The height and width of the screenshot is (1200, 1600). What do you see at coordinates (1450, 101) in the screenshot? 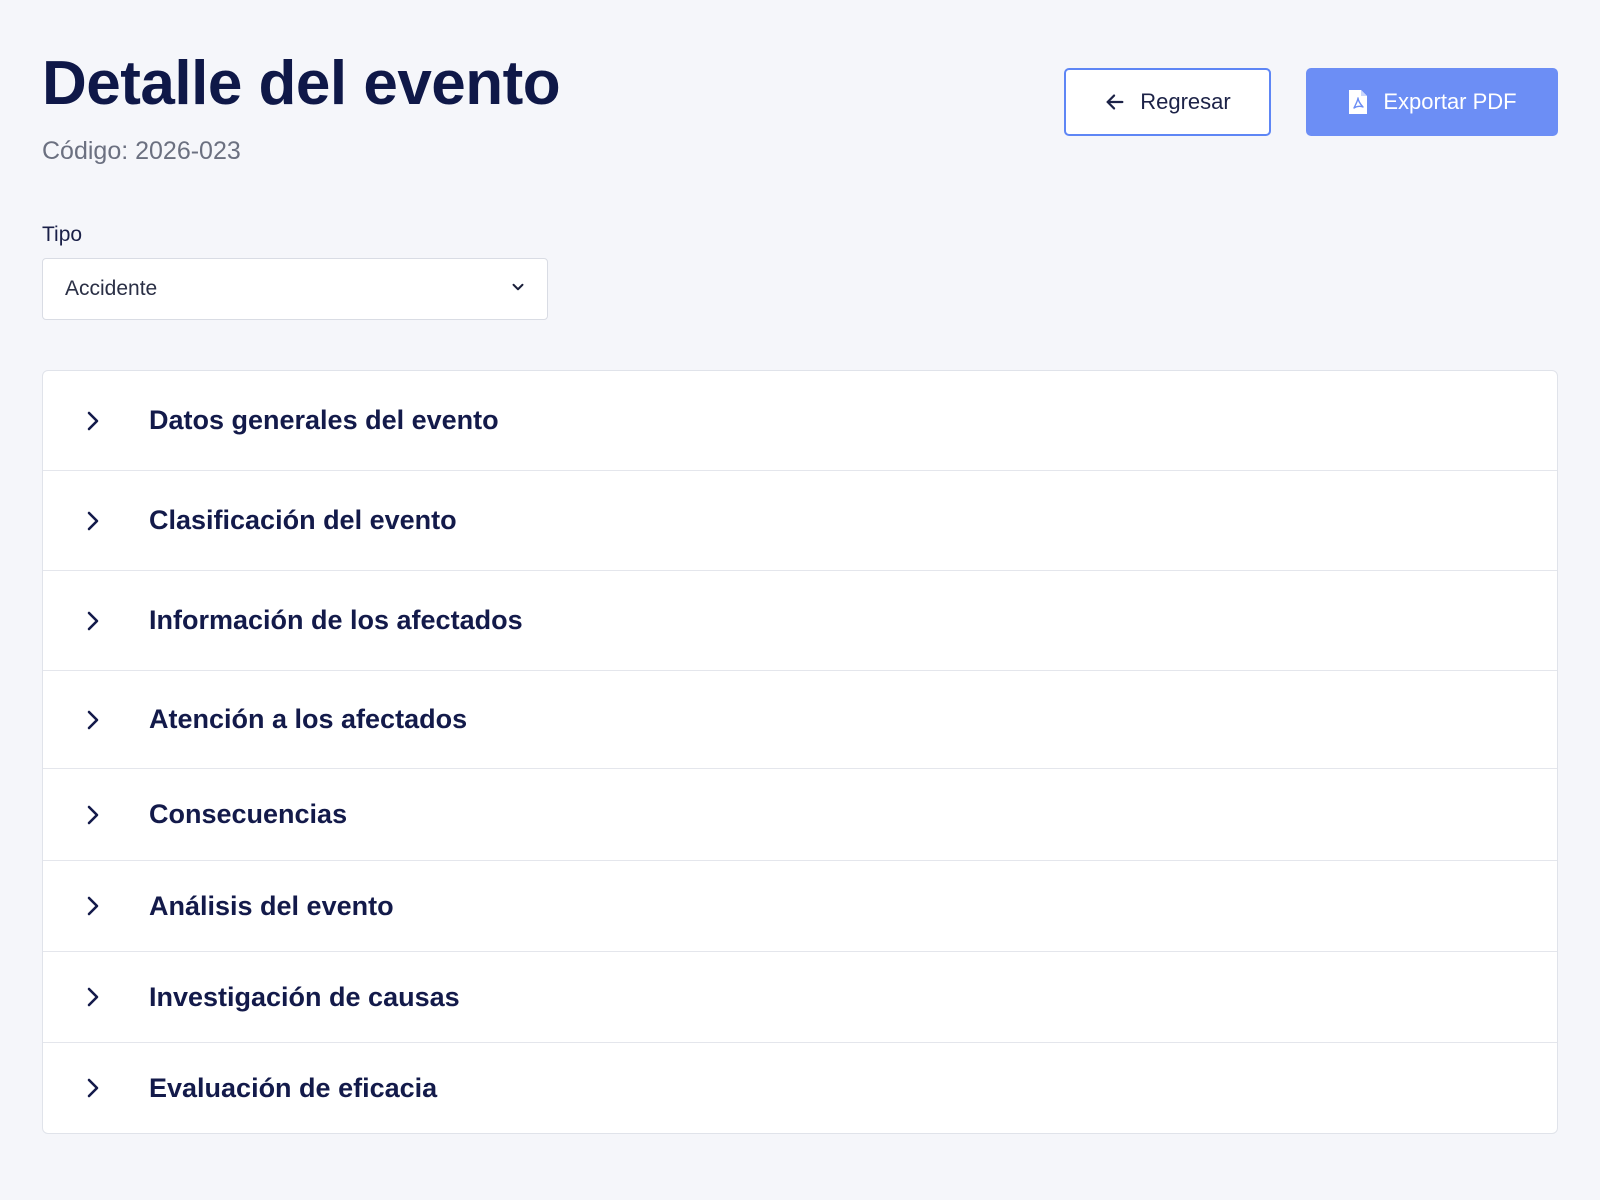
I see `export-button-label: Exportar PDF` at bounding box center [1450, 101].